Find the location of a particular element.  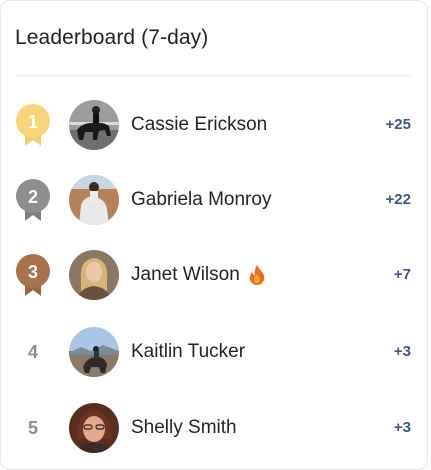

member-name-text: Shelly Smith is located at coordinates (184, 427).